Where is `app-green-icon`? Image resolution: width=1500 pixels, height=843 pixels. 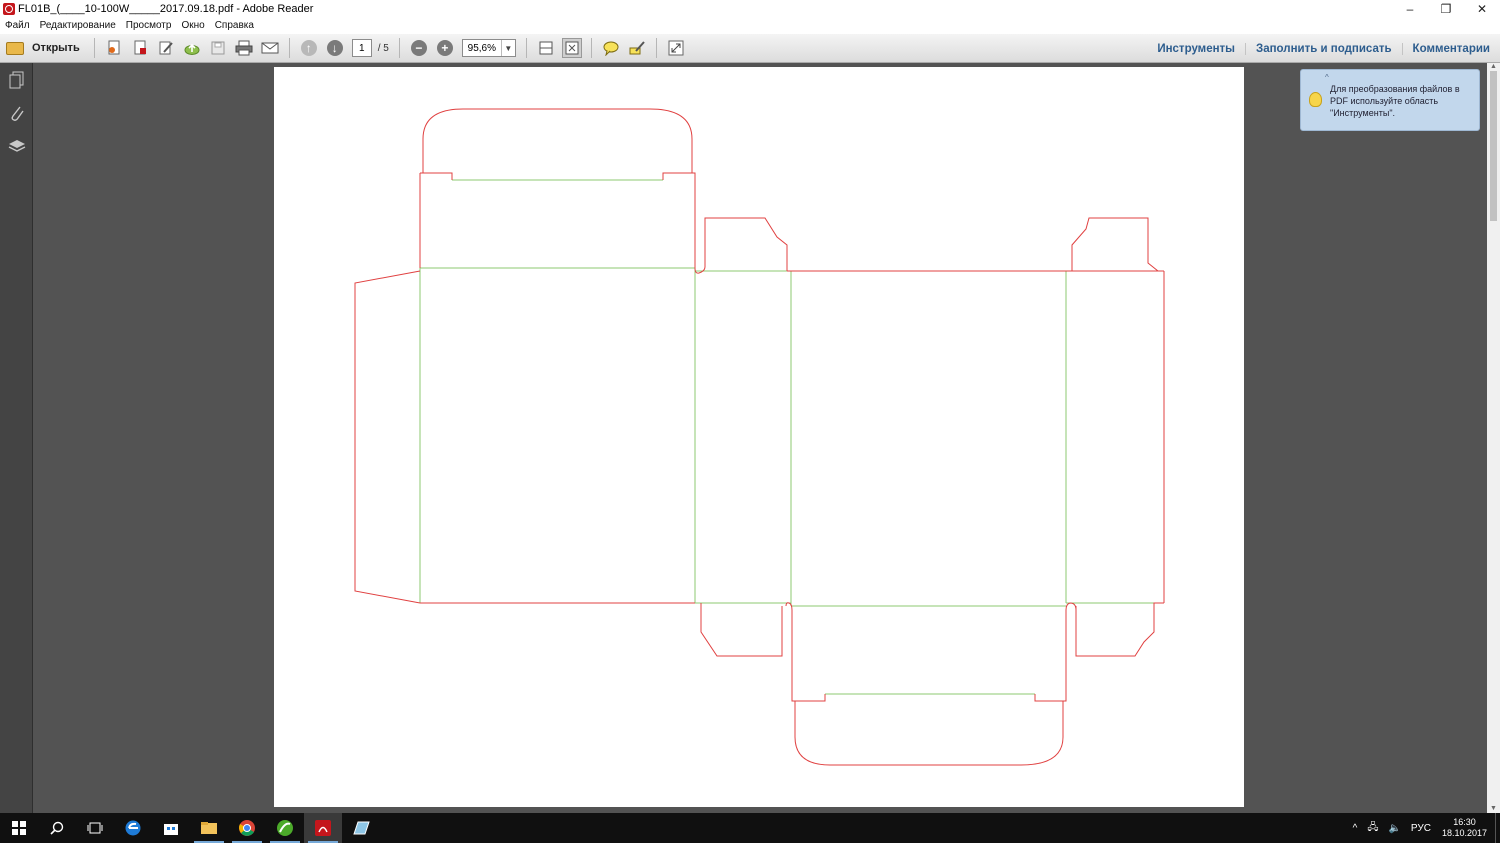
app-green-icon is located at coordinates (285, 828).